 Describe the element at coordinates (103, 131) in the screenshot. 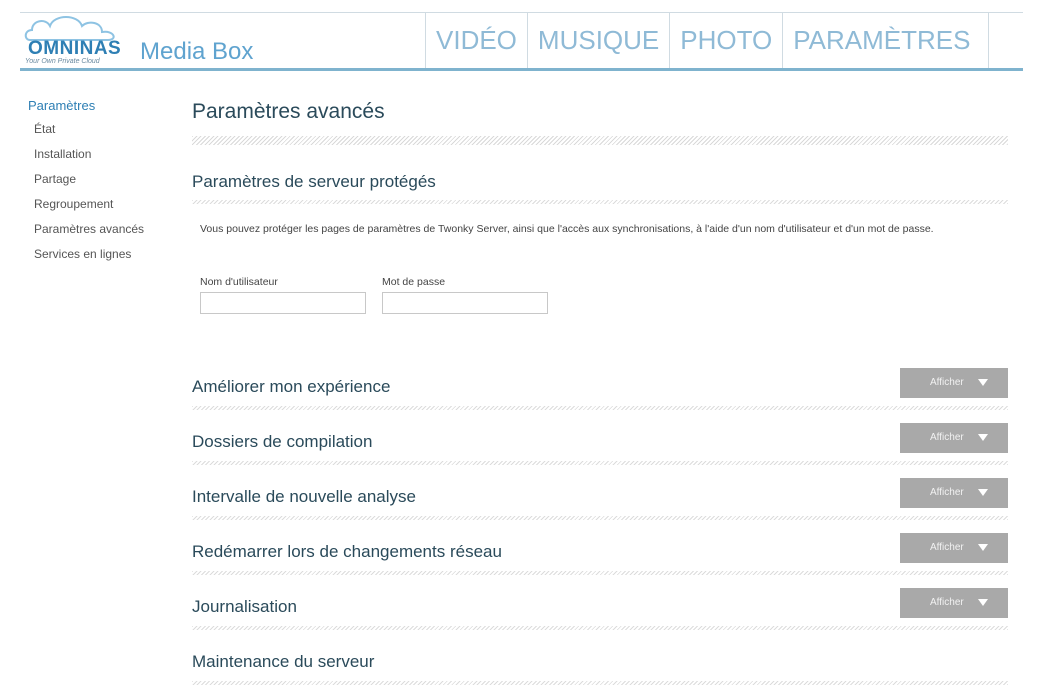

I see `sidebar-item-etat: État` at that location.